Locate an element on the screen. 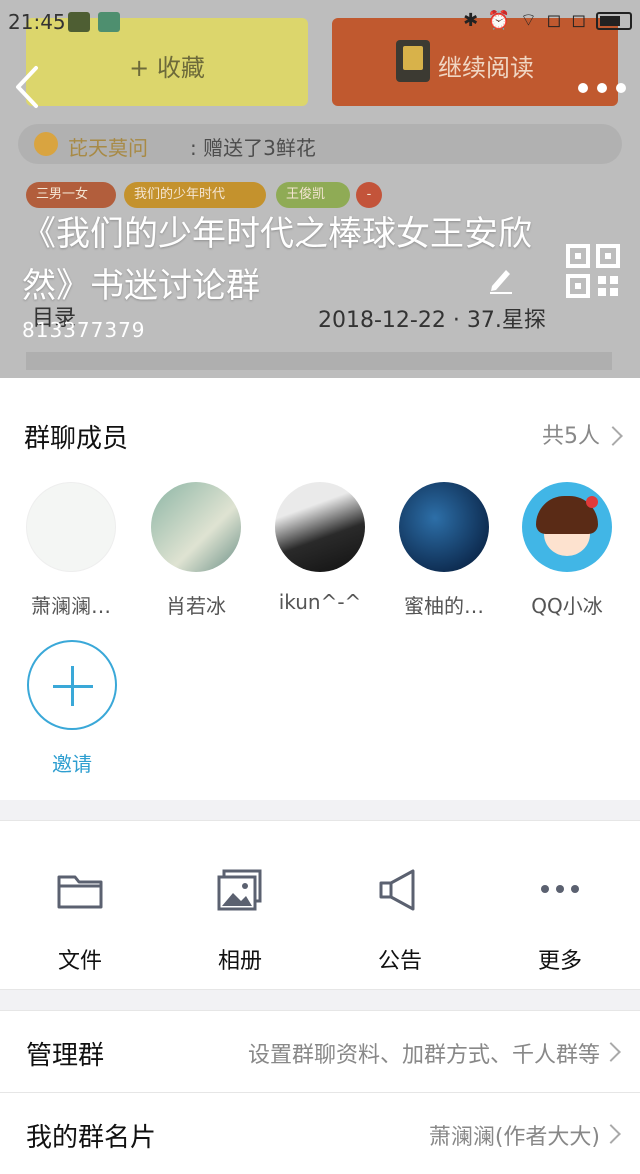  background-tag: 三男一女 is located at coordinates (71, 195).